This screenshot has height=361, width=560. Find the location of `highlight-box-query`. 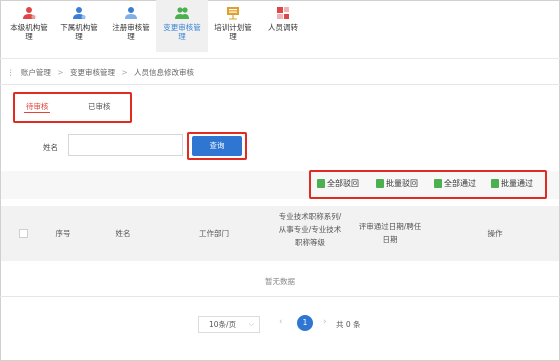

highlight-box-query is located at coordinates (217, 146).